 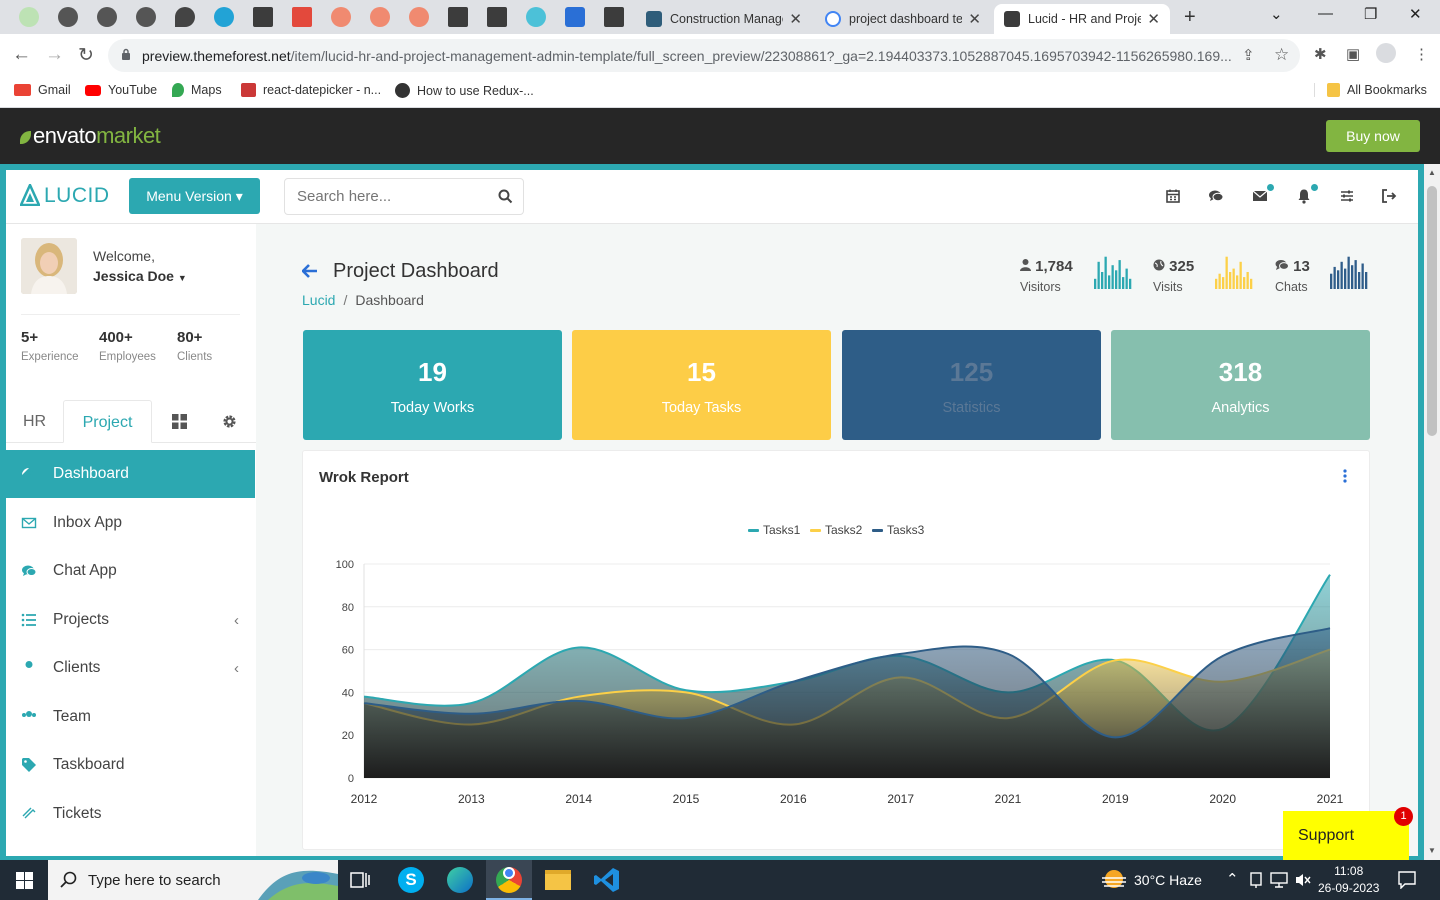 What do you see at coordinates (86, 55) in the screenshot?
I see `reload-icon: ↻` at bounding box center [86, 55].